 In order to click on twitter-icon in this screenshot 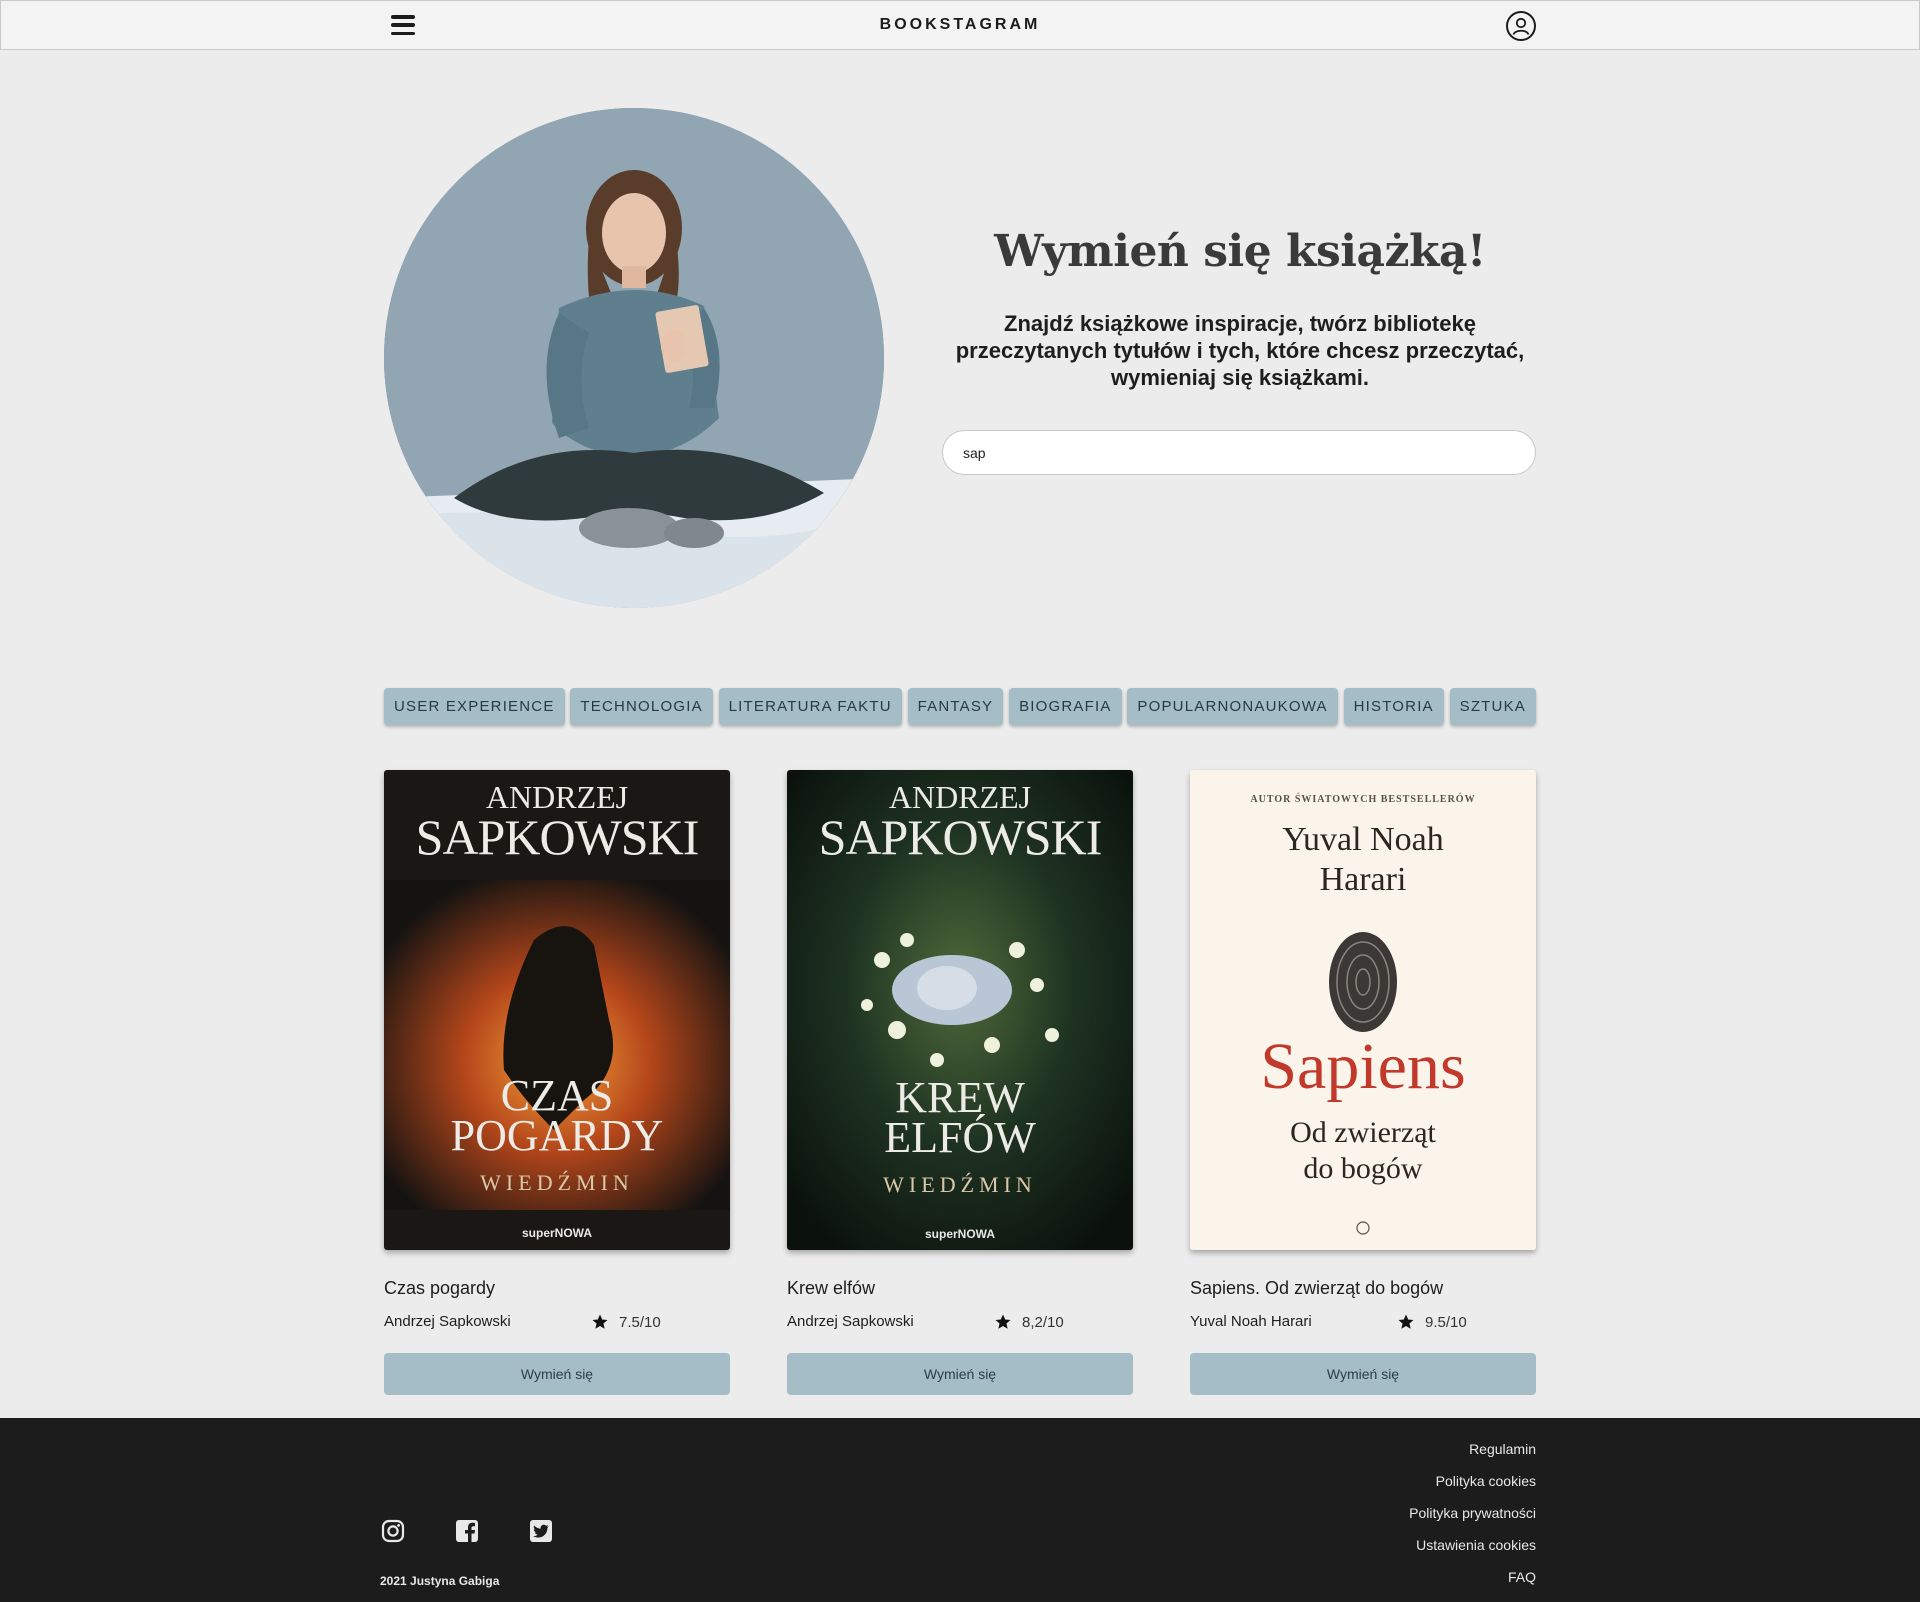, I will do `click(541, 1531)`.